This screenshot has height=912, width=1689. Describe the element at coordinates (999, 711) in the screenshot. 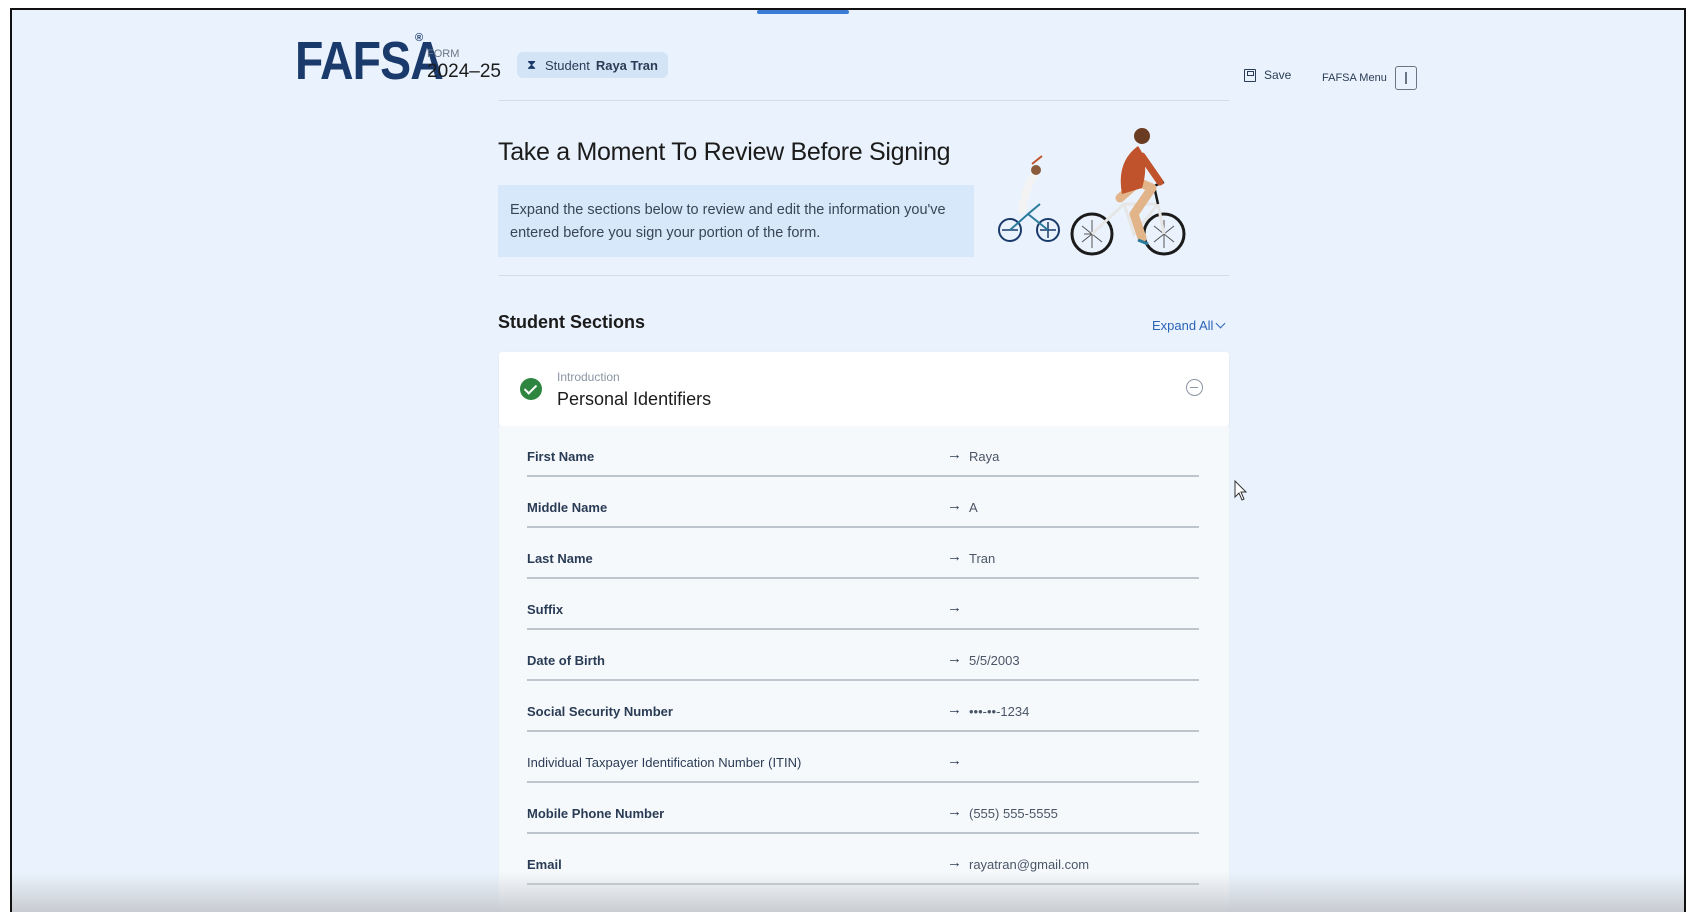

I see `row-value: •••-••-1234` at that location.